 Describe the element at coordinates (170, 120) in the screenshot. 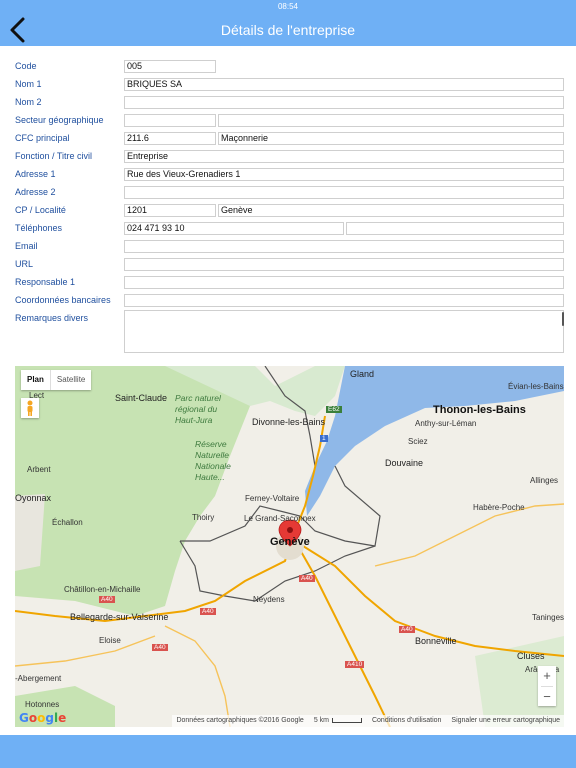

I see `secteur-code-field` at that location.